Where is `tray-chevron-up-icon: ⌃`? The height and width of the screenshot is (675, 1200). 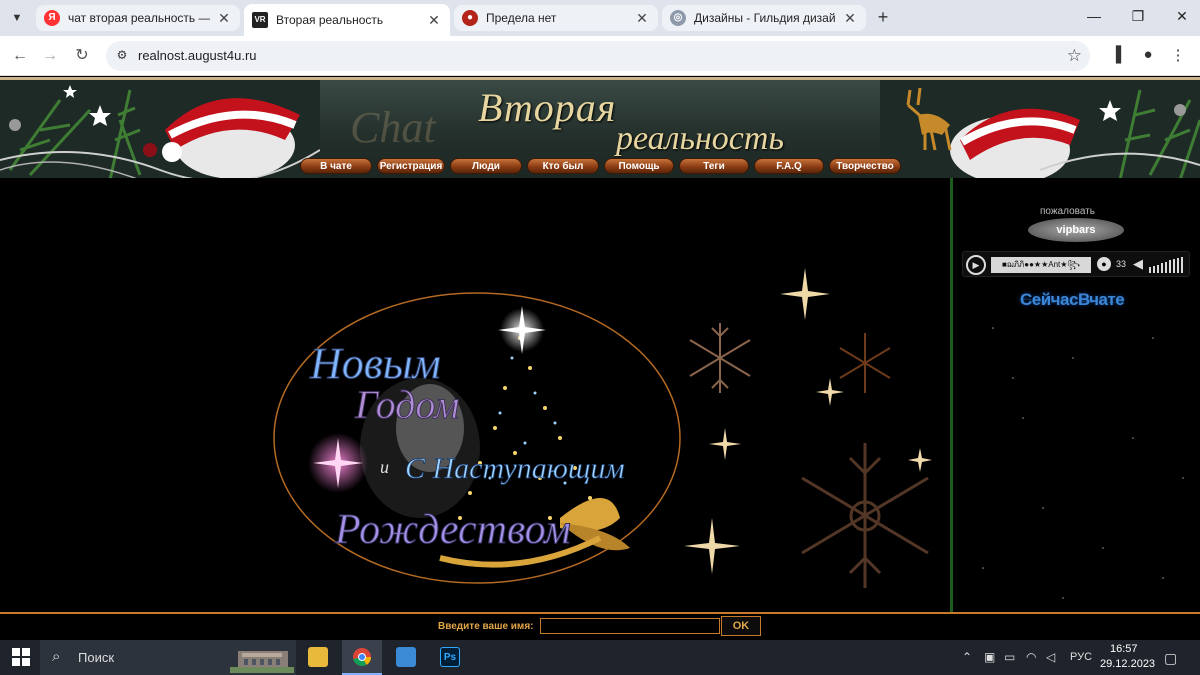 tray-chevron-up-icon: ⌃ is located at coordinates (967, 657).